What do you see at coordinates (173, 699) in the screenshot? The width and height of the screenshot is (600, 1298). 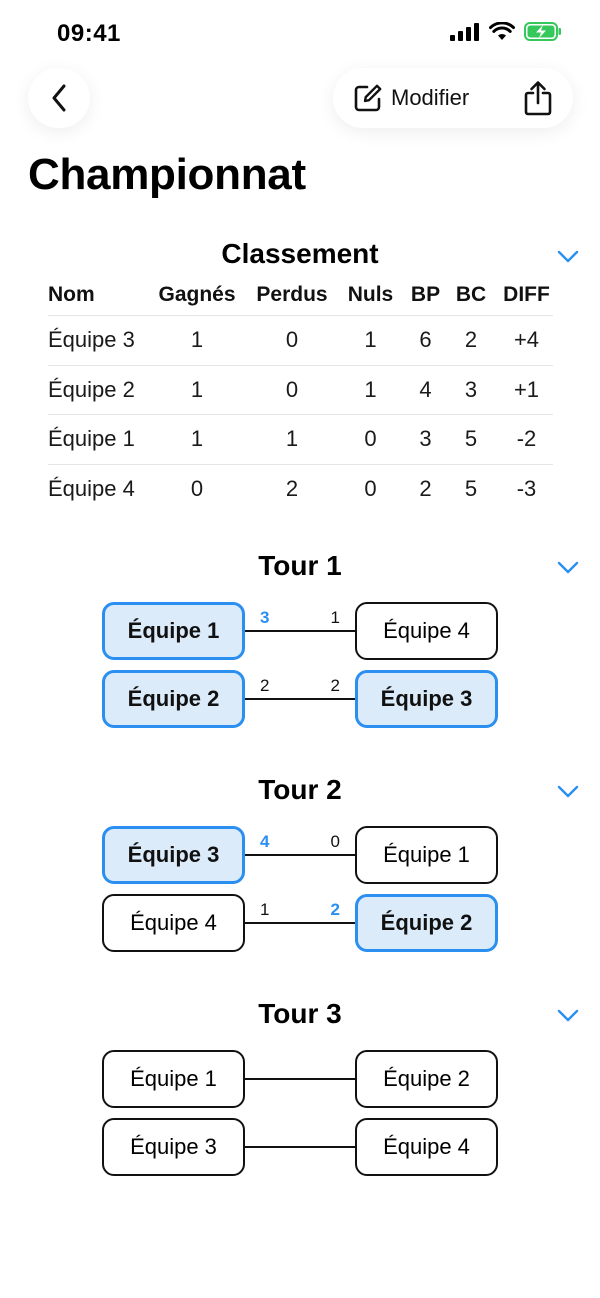 I see `team-home-draw: Équipe 2` at bounding box center [173, 699].